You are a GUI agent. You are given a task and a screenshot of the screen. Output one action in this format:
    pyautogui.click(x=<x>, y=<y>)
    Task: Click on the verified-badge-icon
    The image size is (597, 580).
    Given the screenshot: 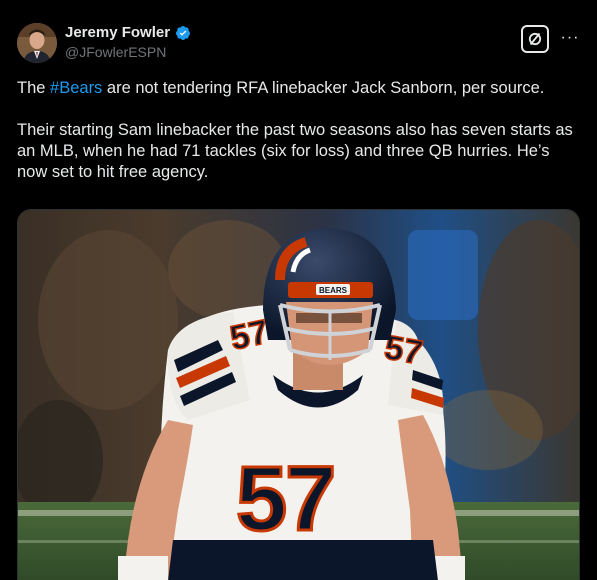 What is the action you would take?
    pyautogui.click(x=183, y=33)
    